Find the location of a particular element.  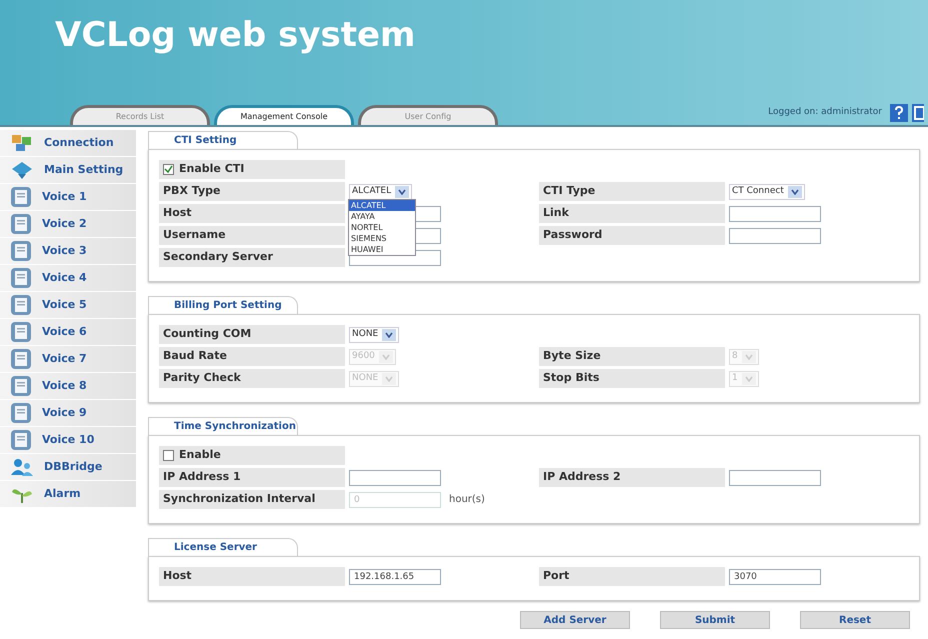

dropdown-option: SIEMENS is located at coordinates (382, 238).